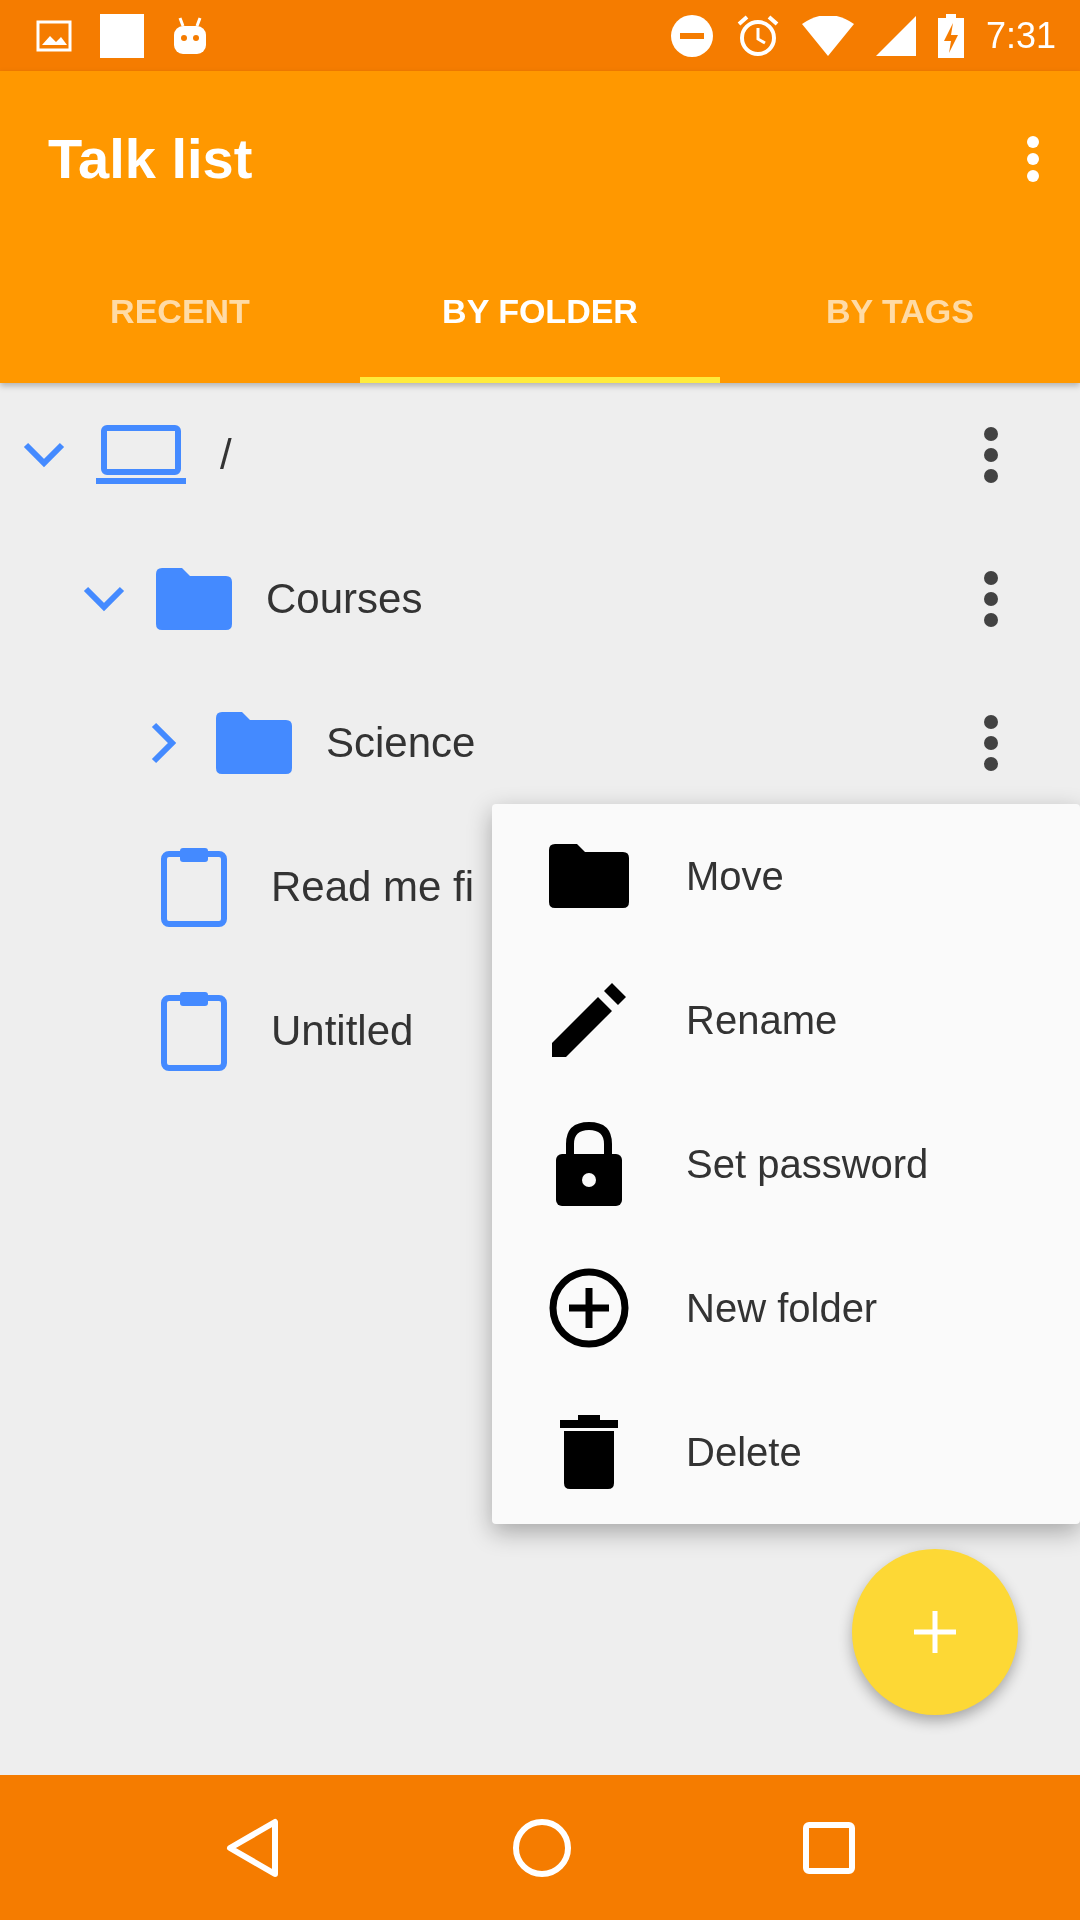 Image resolution: width=1080 pixels, height=1920 pixels. Describe the element at coordinates (54, 35) in the screenshot. I see `image-icon` at that location.